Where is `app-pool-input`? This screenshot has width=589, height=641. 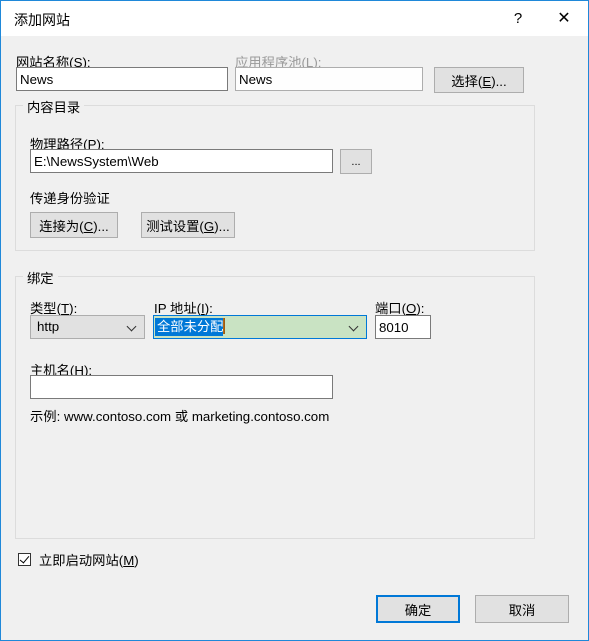 app-pool-input is located at coordinates (329, 79).